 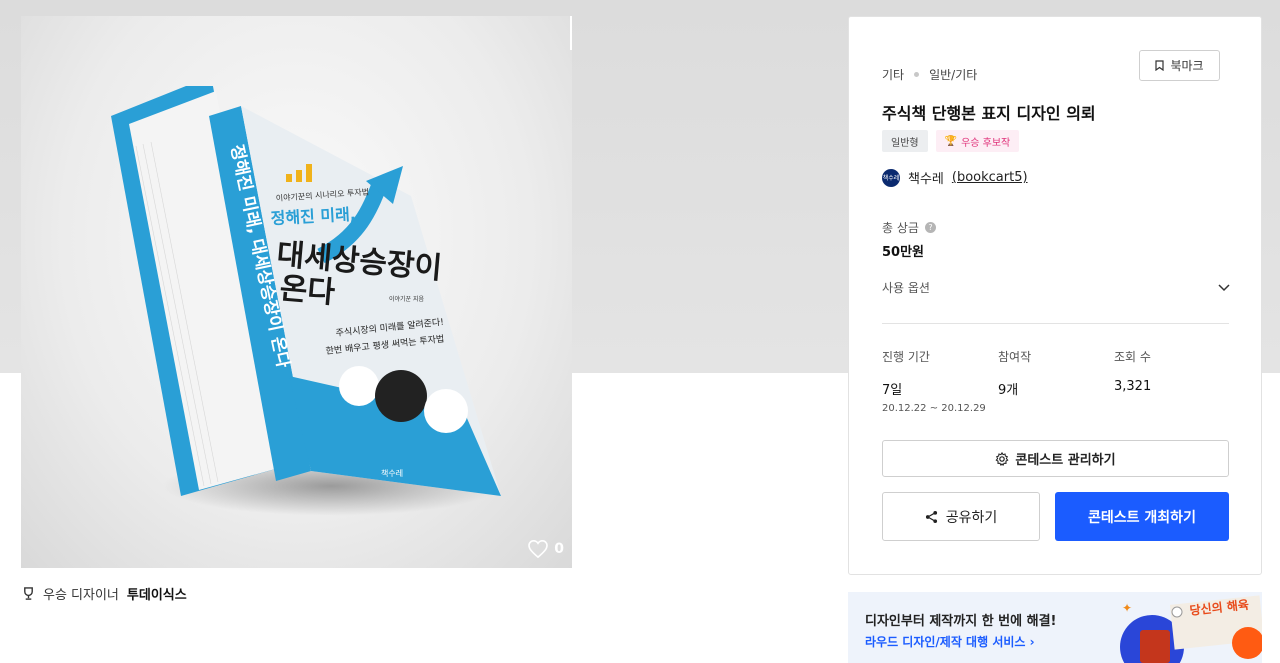 I want to click on like-button: 0, so click(x=546, y=549).